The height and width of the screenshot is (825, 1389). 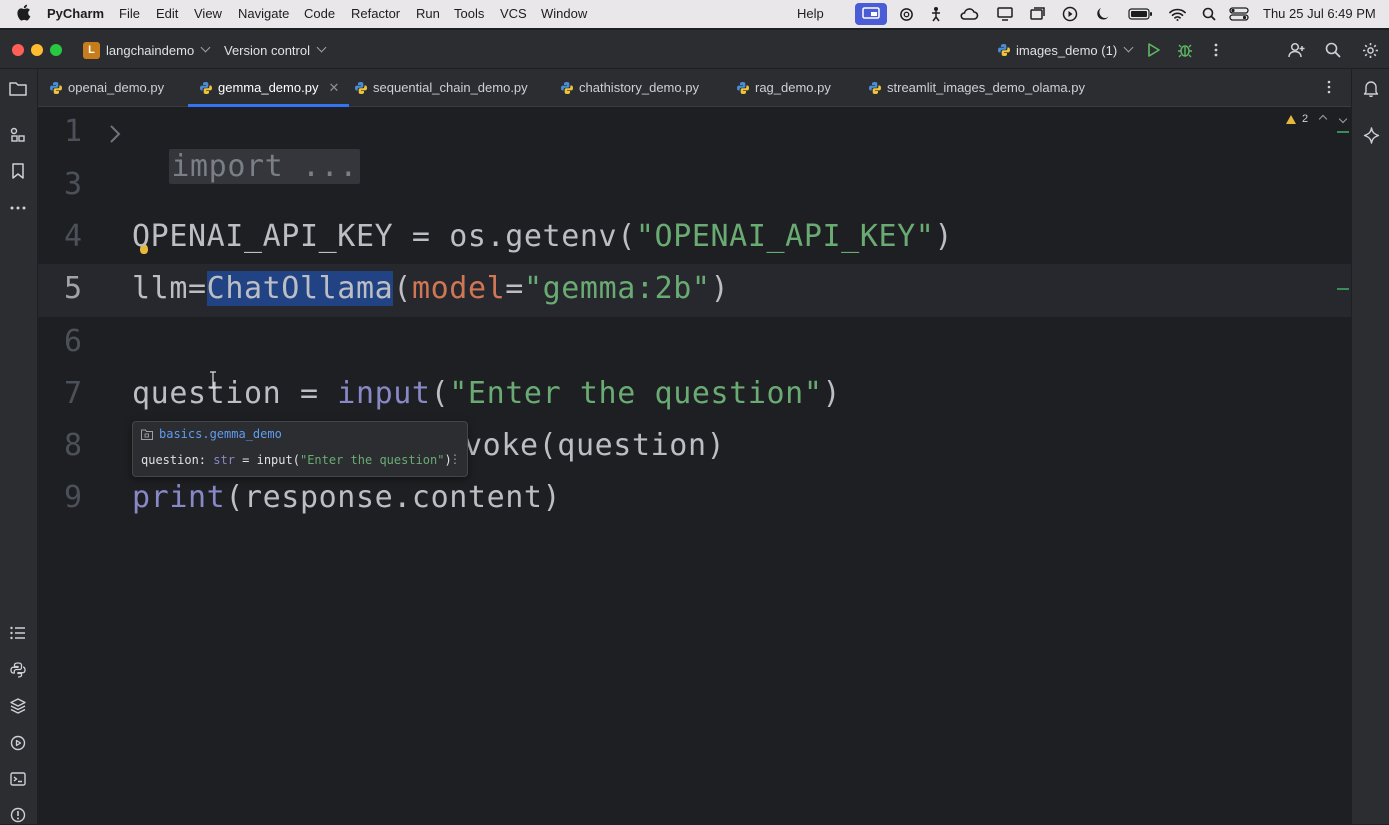 What do you see at coordinates (72, 341) in the screenshot?
I see `line-number: 6` at bounding box center [72, 341].